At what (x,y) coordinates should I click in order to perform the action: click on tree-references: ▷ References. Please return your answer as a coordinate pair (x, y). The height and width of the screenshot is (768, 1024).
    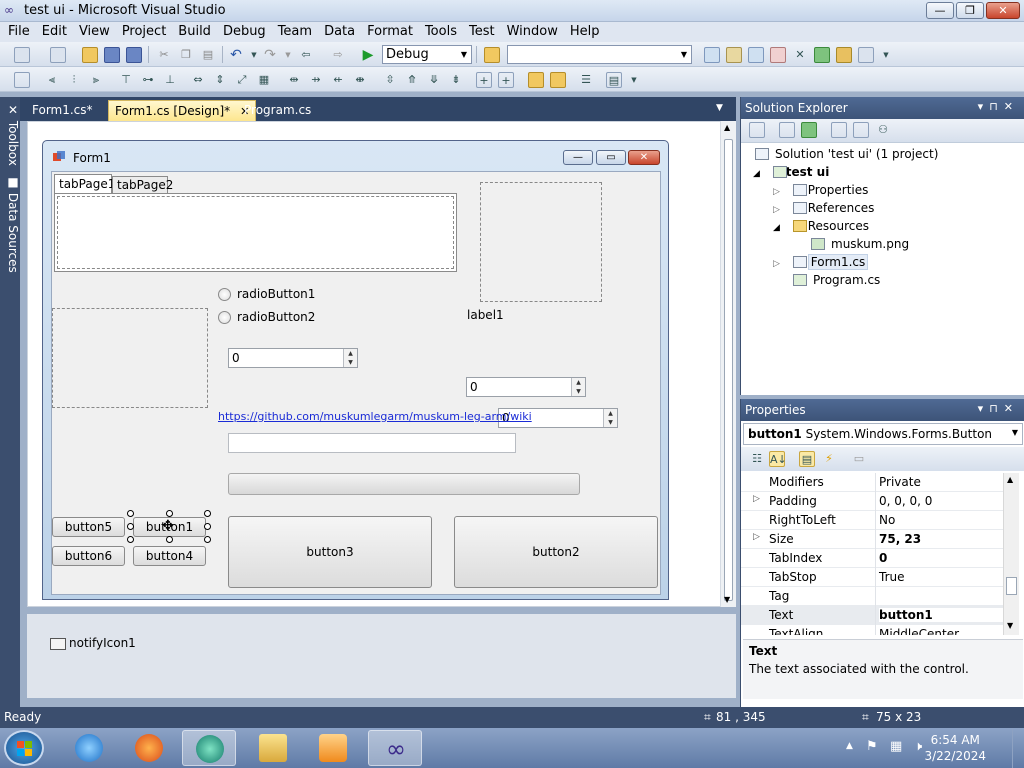
    Looking at the image, I should click on (823, 208).